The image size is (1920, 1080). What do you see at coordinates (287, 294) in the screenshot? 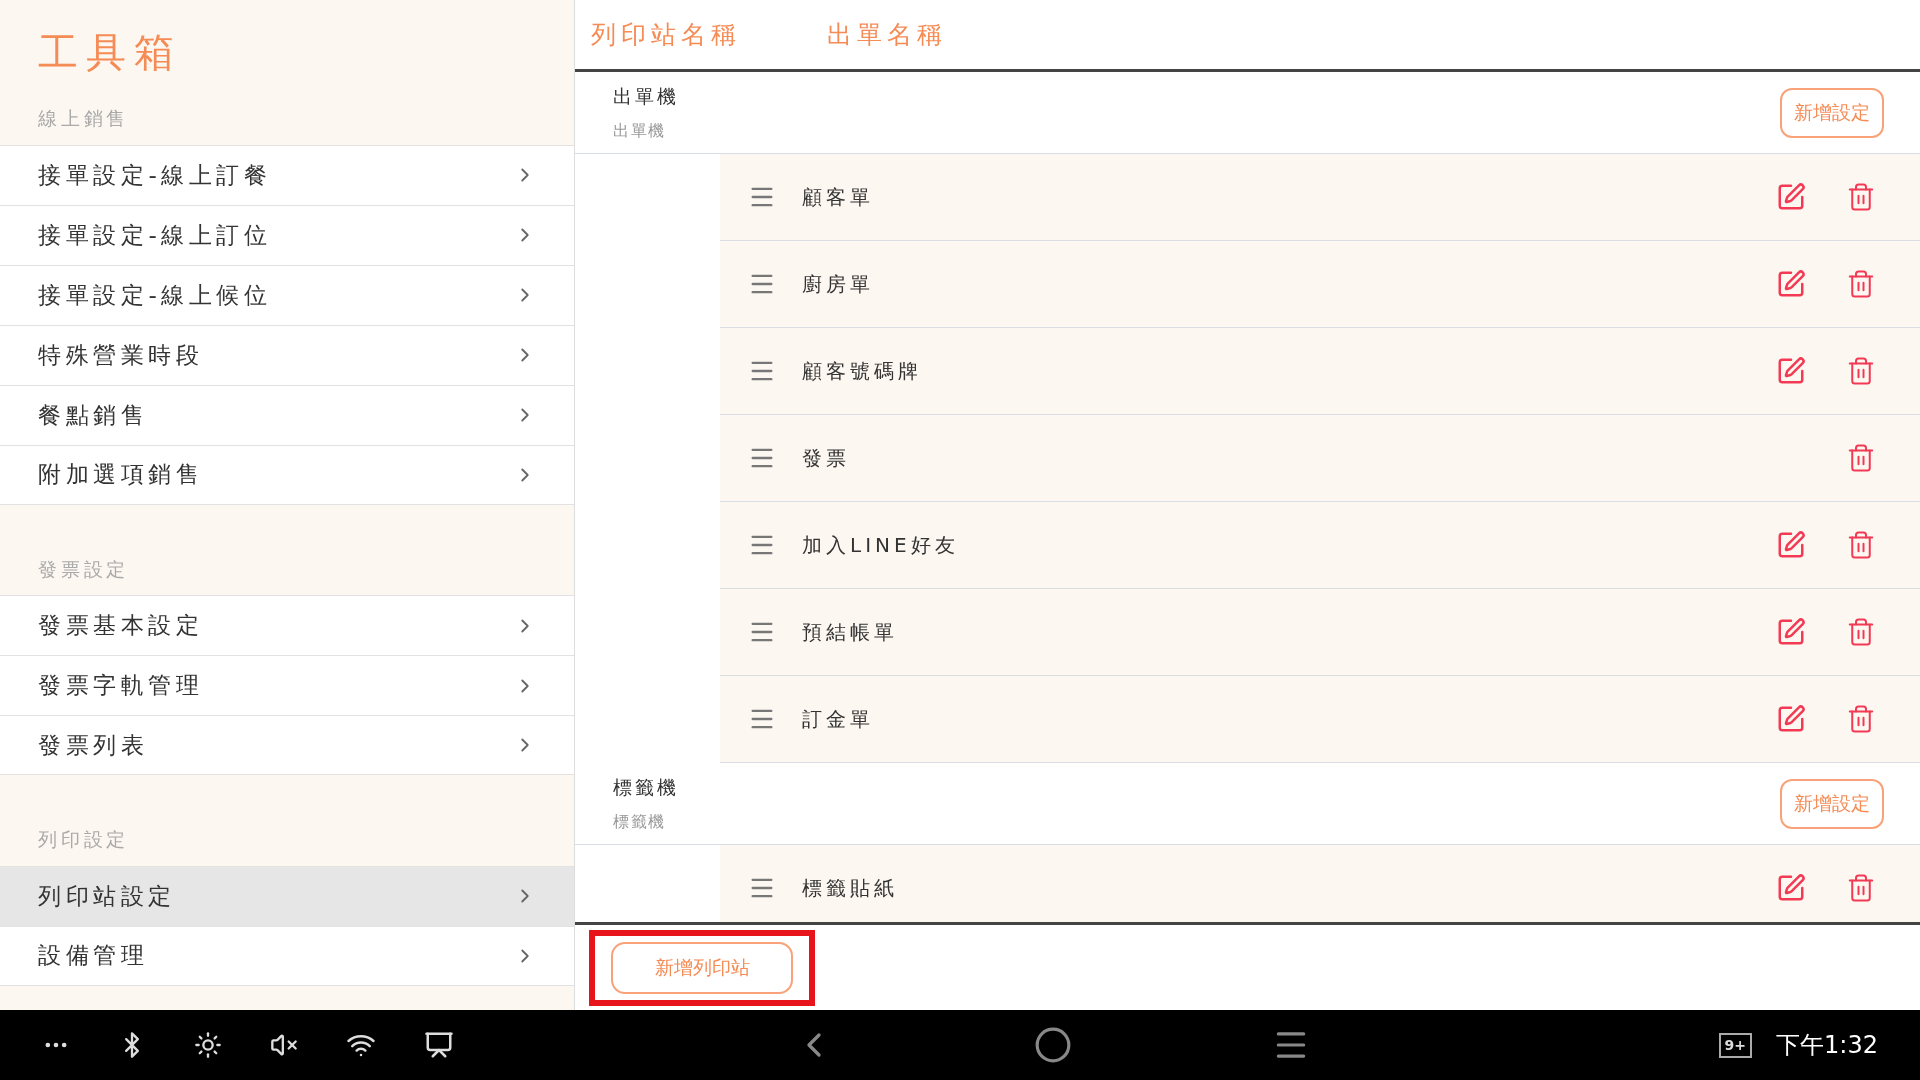
I see `sidebar-item: 接單設定-線上候位` at bounding box center [287, 294].